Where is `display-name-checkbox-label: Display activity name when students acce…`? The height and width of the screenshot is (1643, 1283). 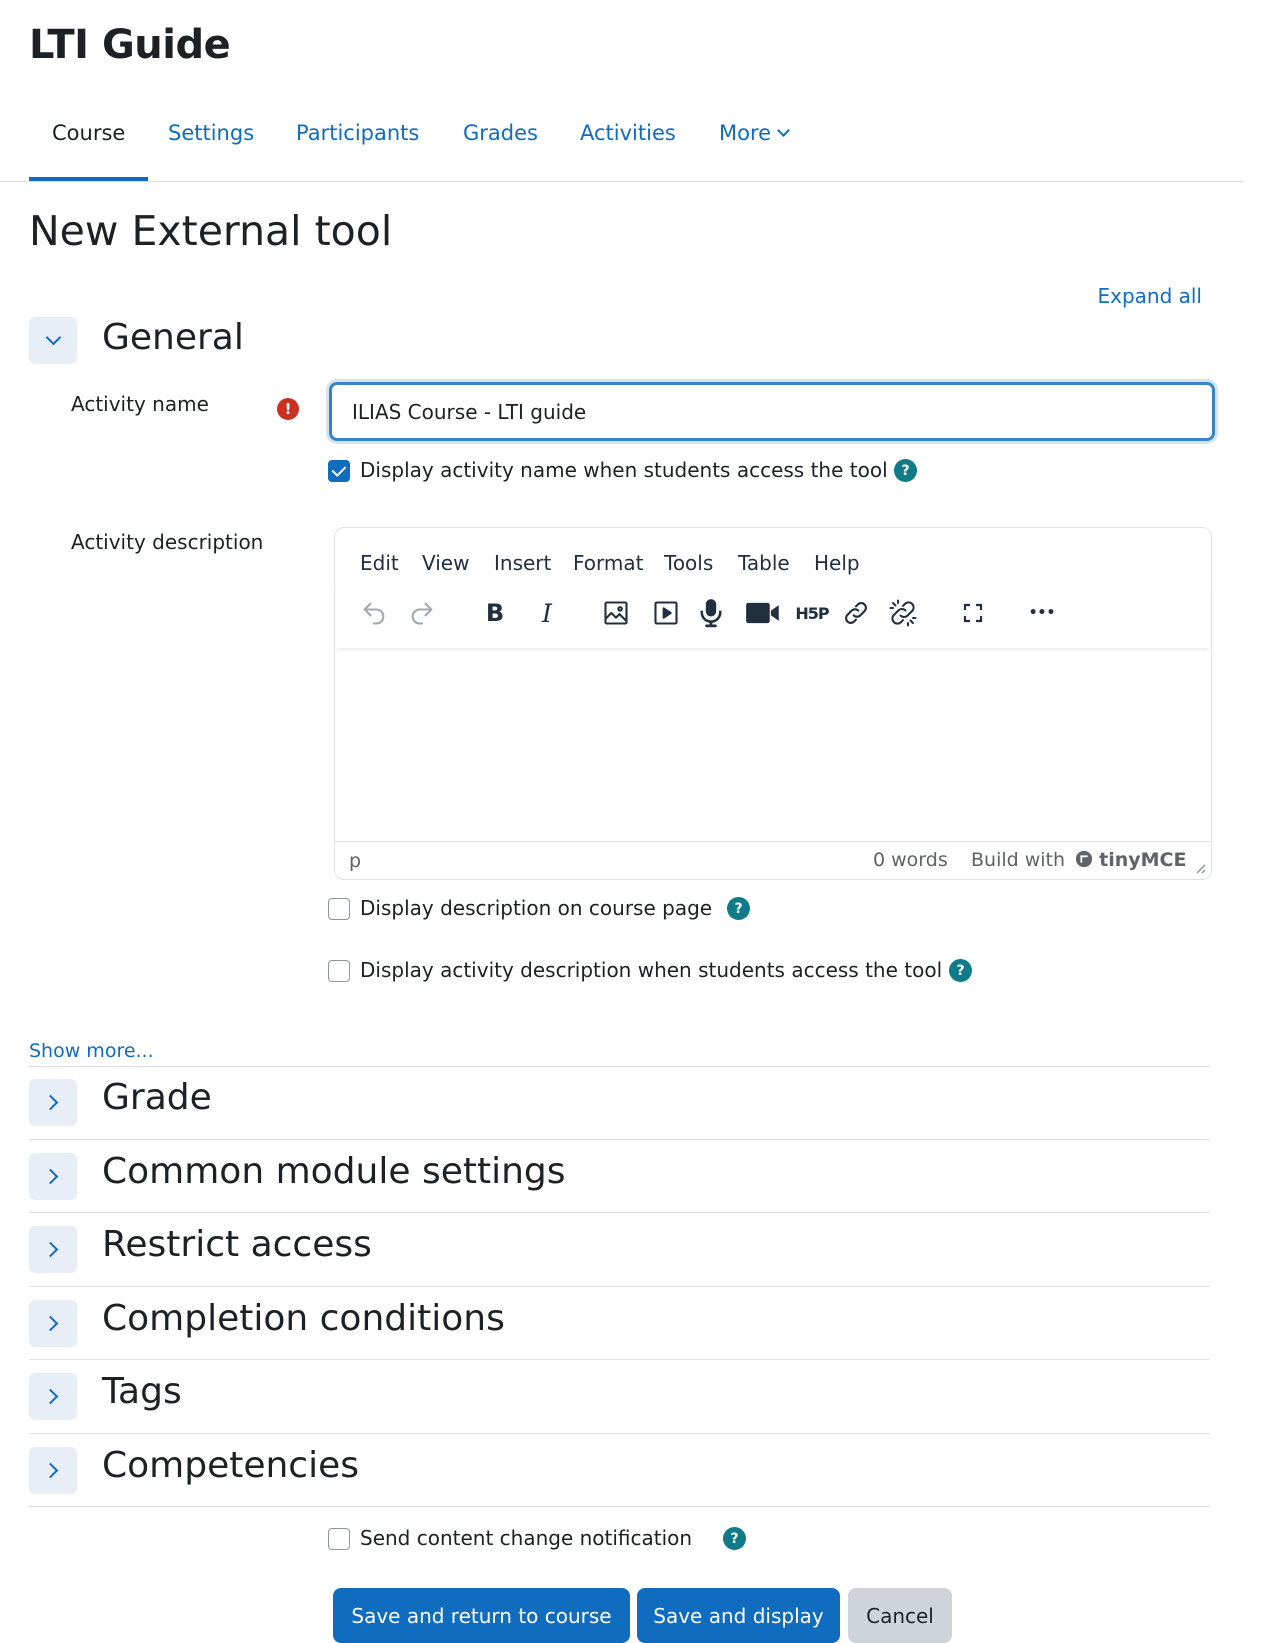
display-name-checkbox-label: Display activity name when students acce… is located at coordinates (624, 470).